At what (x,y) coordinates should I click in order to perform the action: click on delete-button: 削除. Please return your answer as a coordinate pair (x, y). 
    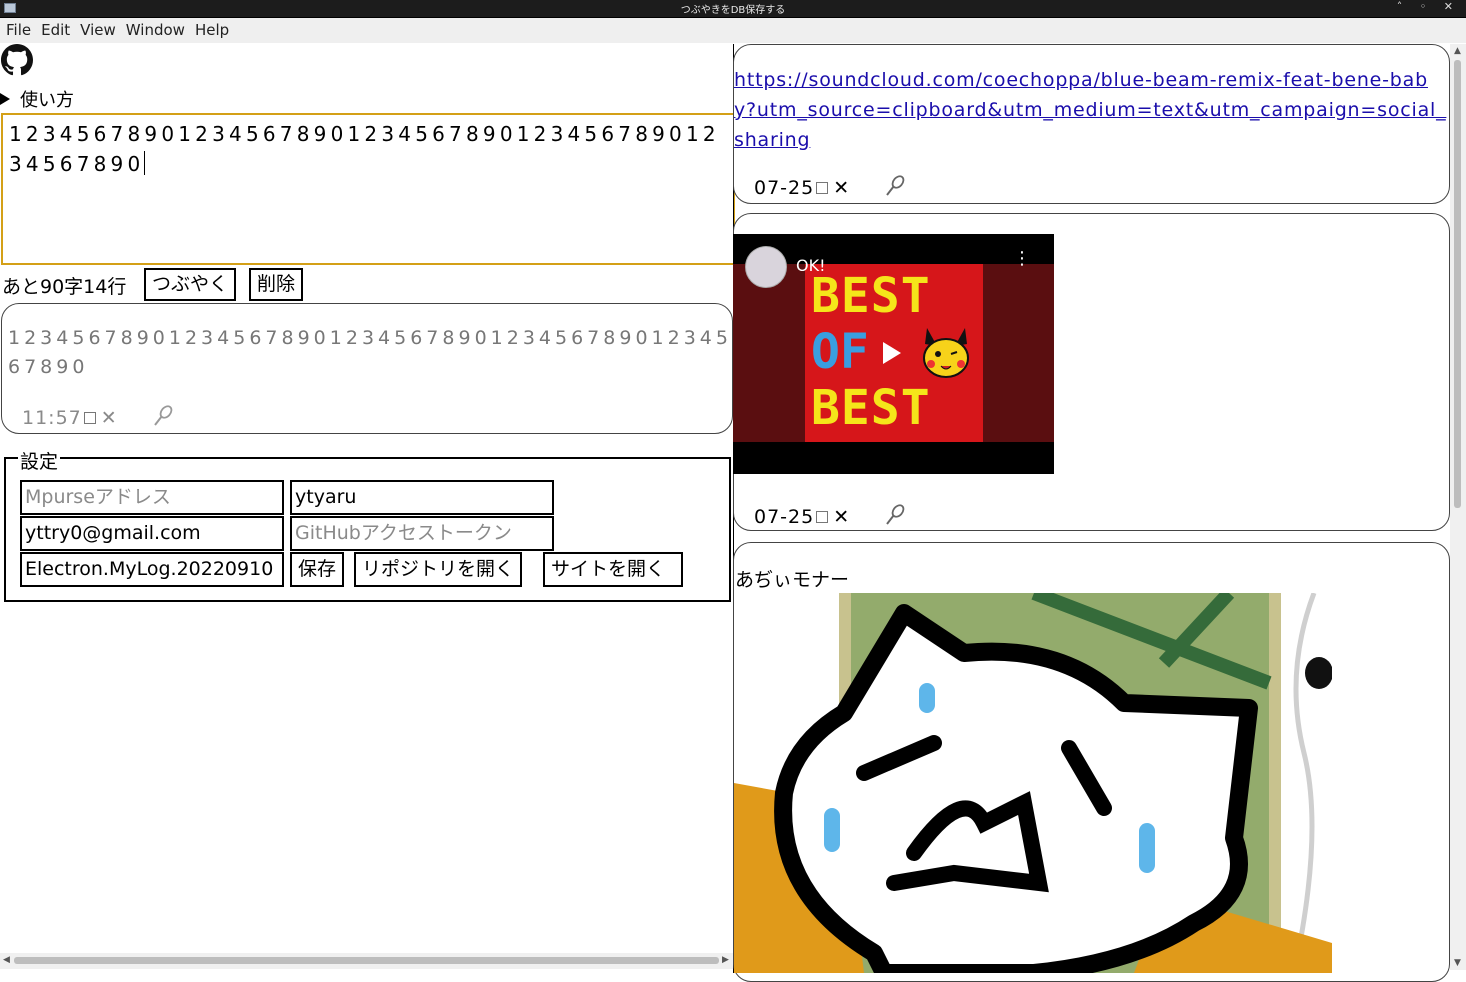
    Looking at the image, I should click on (276, 284).